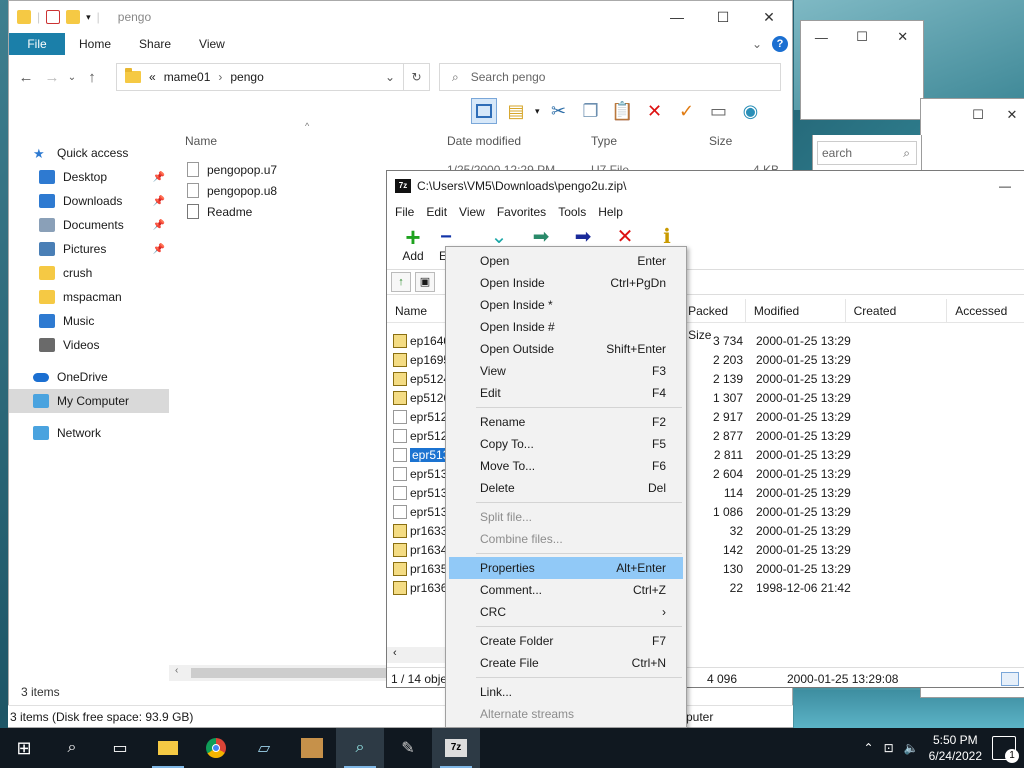 The image size is (1024, 768). What do you see at coordinates (89, 377) in the screenshot?
I see `sidebar-item-onedrive: OneDrive` at bounding box center [89, 377].